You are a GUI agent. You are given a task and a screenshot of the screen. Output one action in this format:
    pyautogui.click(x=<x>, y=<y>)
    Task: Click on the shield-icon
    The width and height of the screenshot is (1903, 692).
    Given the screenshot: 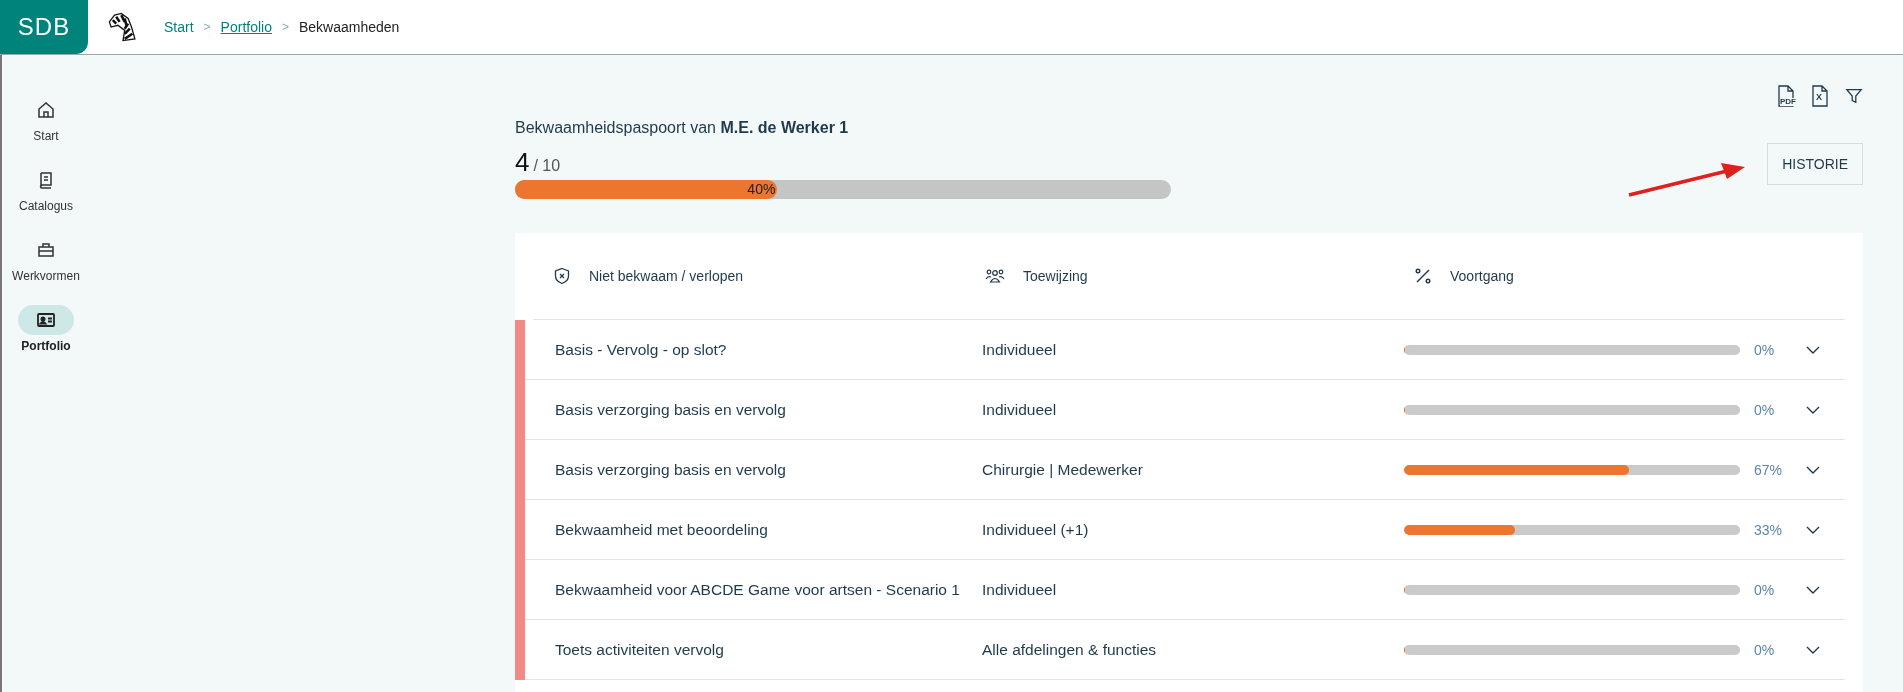 What is the action you would take?
    pyautogui.click(x=562, y=276)
    